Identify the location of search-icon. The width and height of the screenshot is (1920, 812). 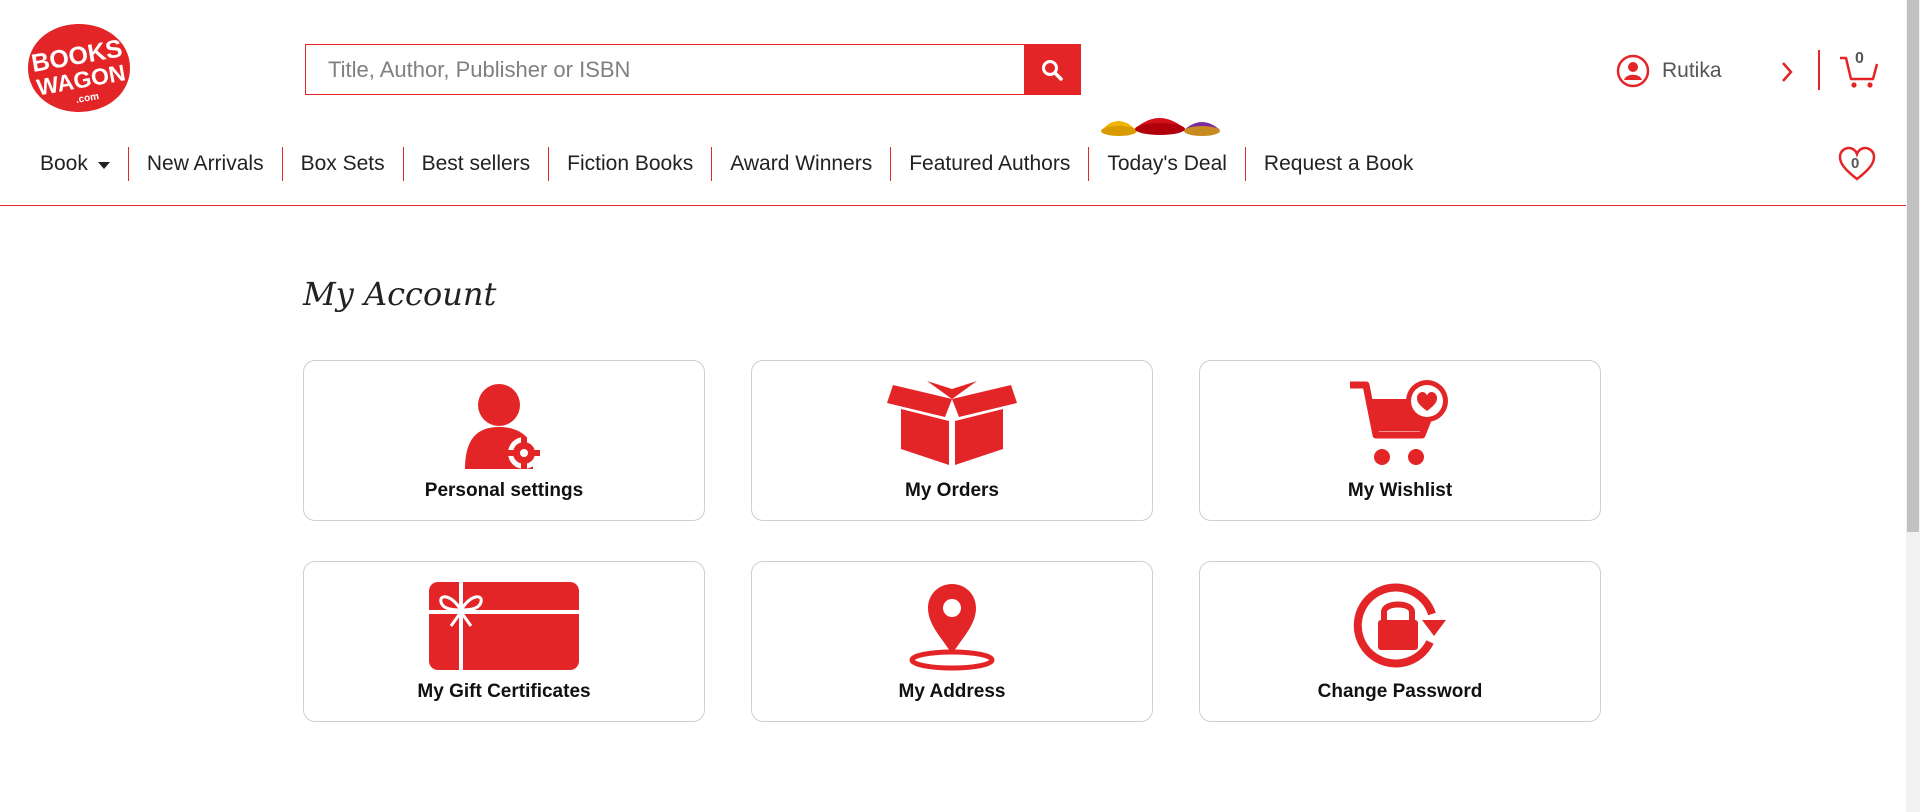
(1052, 70).